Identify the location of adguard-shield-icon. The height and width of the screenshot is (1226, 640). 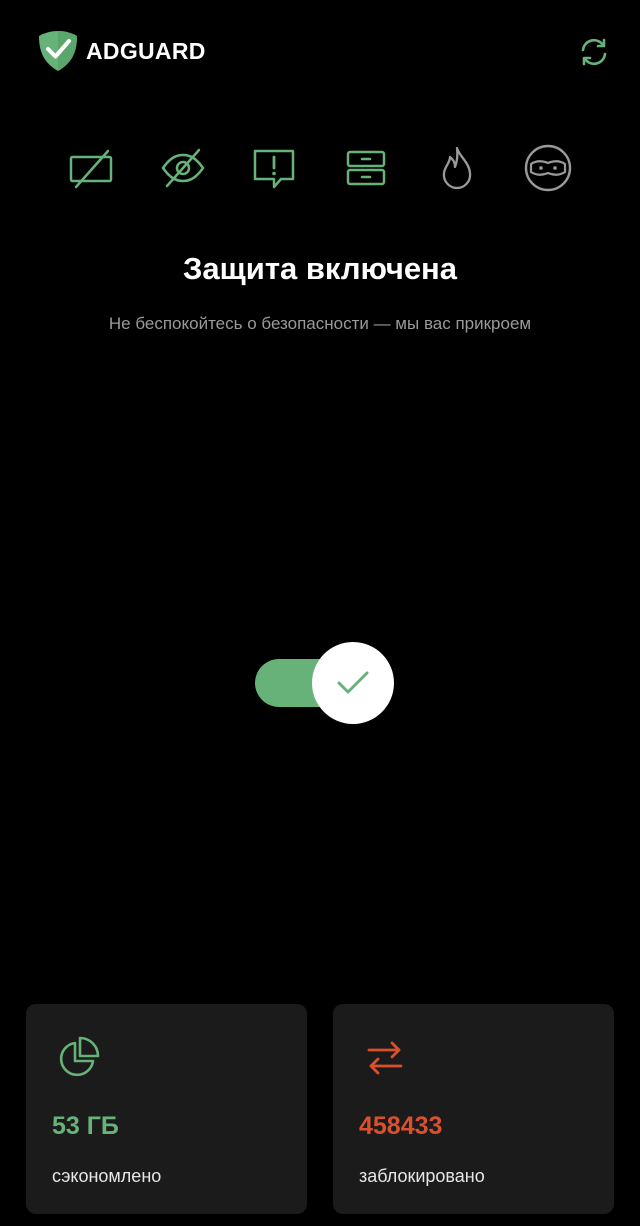
(58, 51).